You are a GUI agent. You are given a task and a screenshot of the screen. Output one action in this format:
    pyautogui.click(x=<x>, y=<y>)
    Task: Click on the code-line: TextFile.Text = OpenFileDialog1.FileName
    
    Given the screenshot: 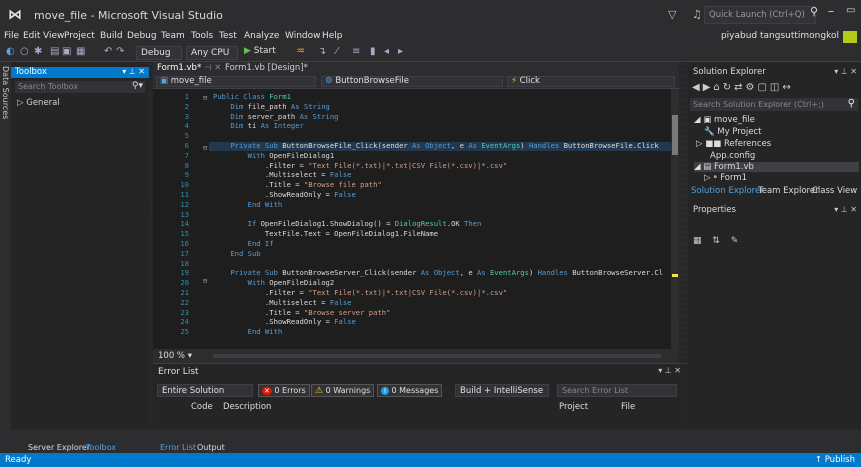 What is the action you would take?
    pyautogui.click(x=325, y=233)
    